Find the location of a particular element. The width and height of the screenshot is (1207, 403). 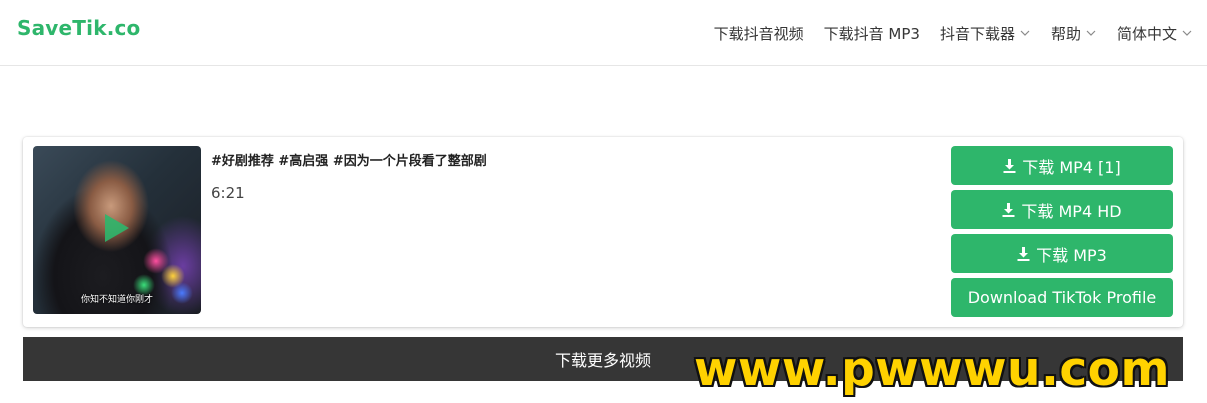

nav-item-download-video: 下载抖音视频 is located at coordinates (759, 33).